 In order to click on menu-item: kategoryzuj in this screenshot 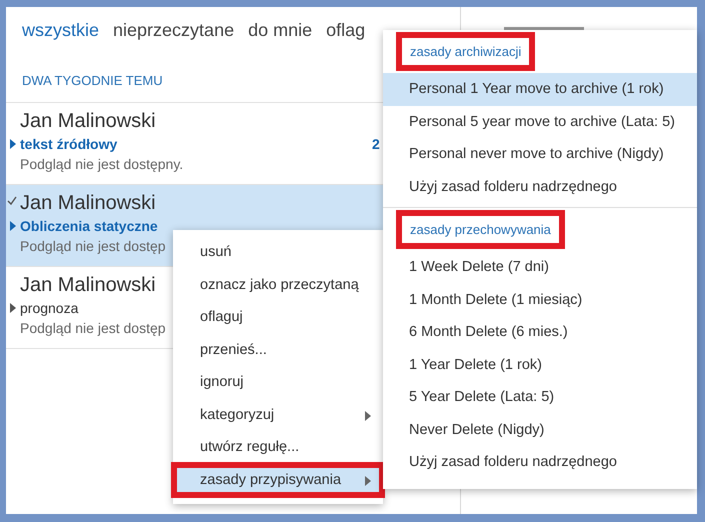, I will do `click(278, 414)`.